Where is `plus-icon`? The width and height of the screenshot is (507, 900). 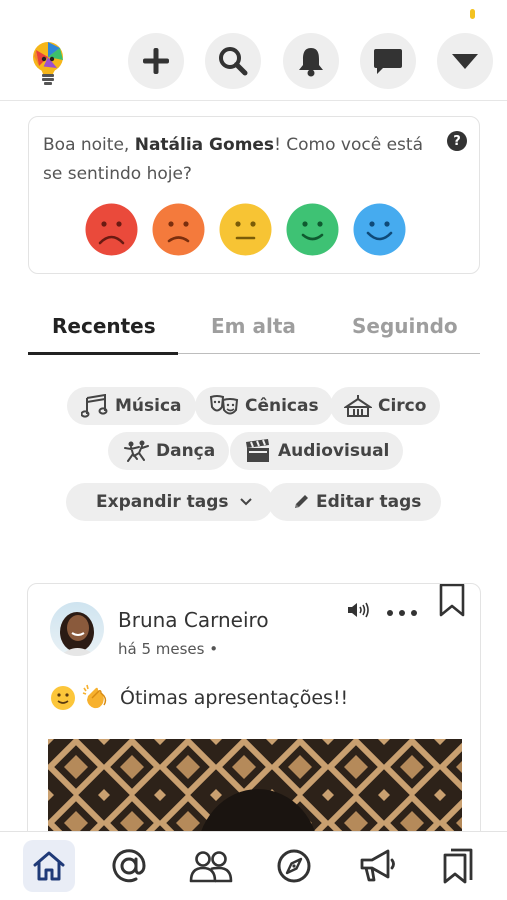
plus-icon is located at coordinates (156, 61).